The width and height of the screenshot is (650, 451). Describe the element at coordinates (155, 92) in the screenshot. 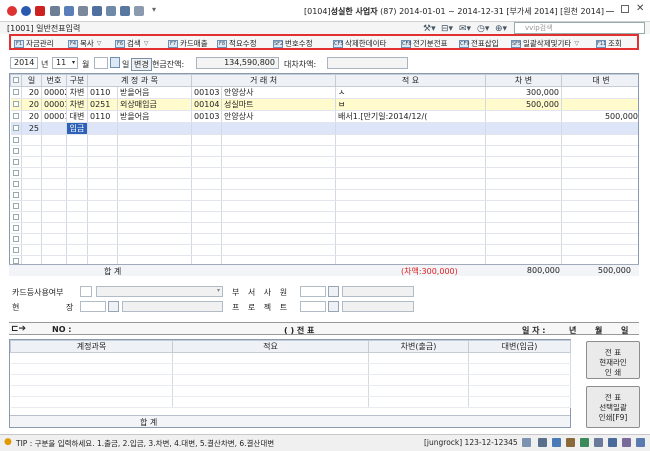

I see `cell-acct: 받을어음` at that location.